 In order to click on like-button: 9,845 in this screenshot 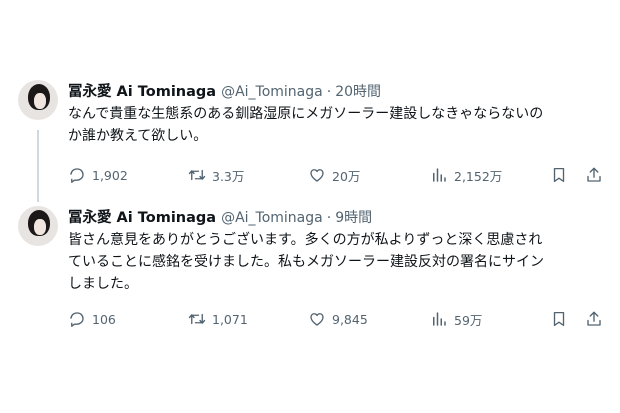, I will do `click(338, 319)`.